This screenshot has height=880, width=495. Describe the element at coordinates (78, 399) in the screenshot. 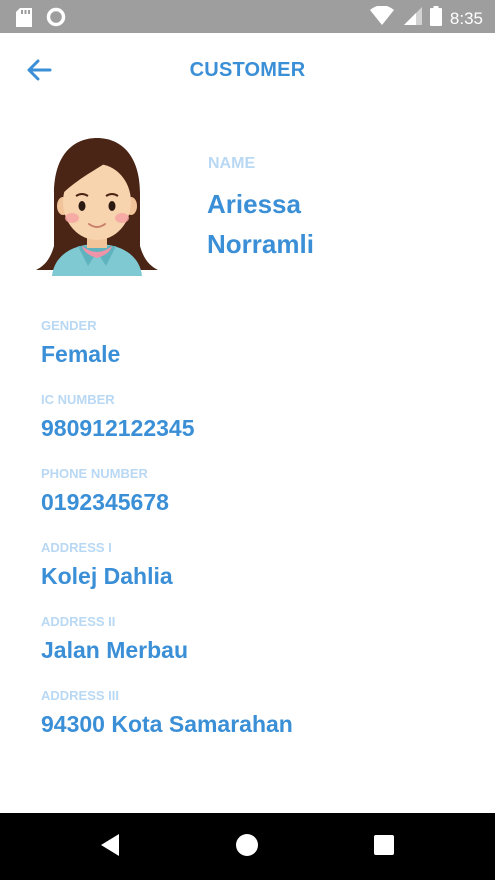

I see `field-label: IC NUMBER` at that location.